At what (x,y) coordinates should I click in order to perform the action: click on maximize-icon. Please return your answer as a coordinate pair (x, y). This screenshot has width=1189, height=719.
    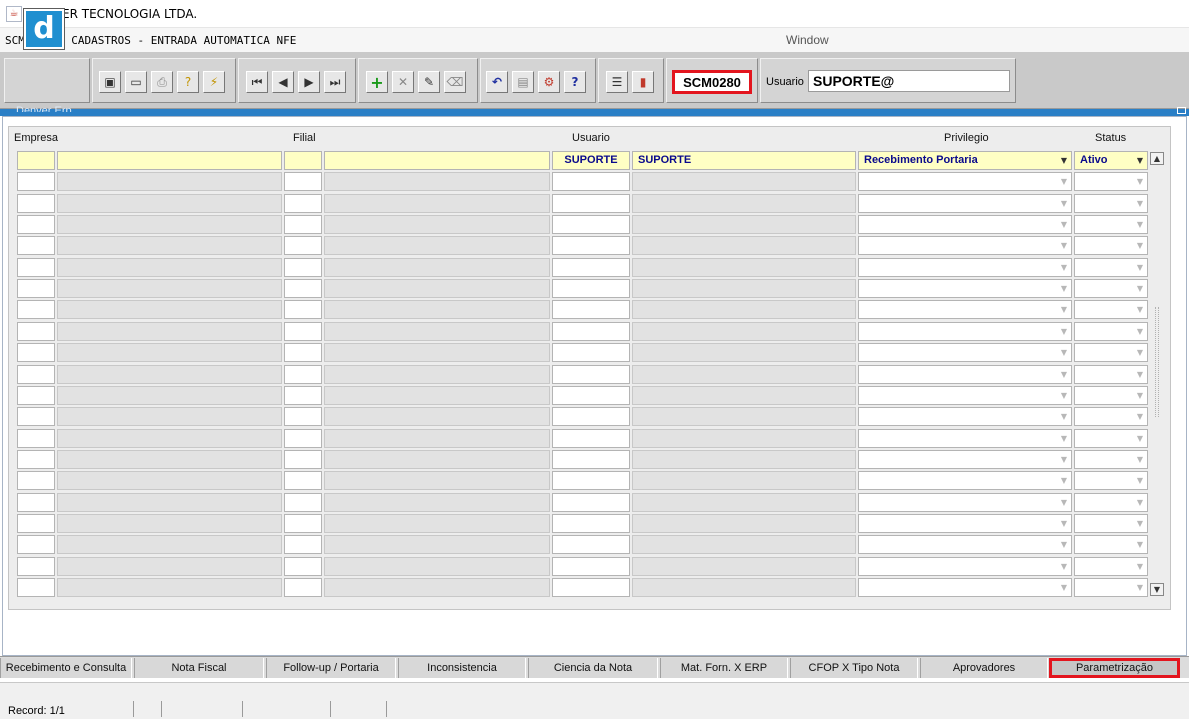
    Looking at the image, I should click on (1181, 110).